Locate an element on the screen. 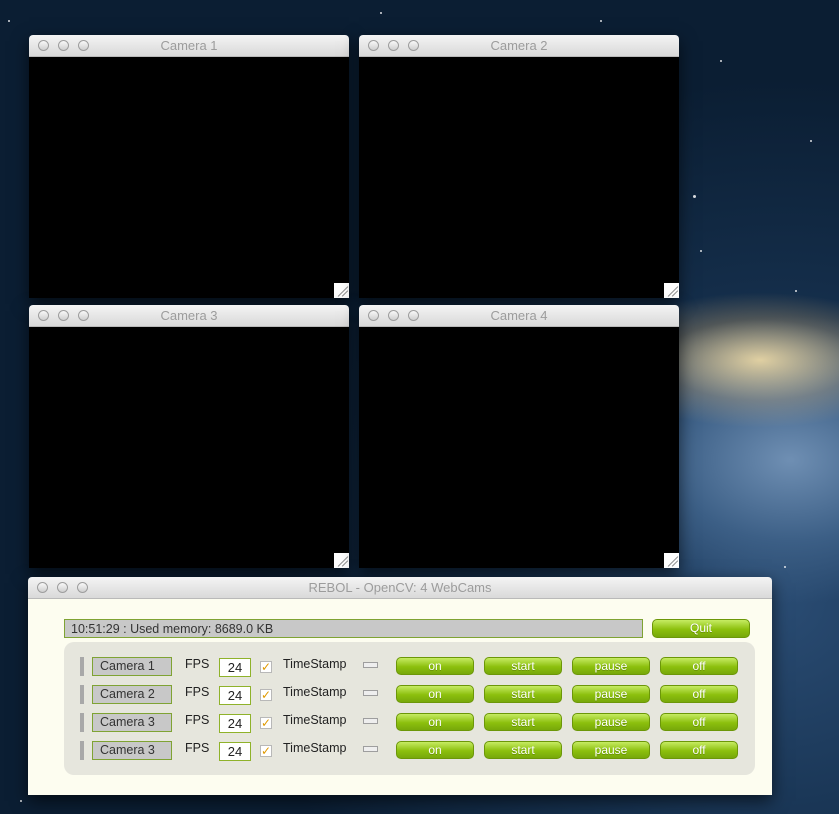  camera-window-1: Camera 1 is located at coordinates (189, 166).